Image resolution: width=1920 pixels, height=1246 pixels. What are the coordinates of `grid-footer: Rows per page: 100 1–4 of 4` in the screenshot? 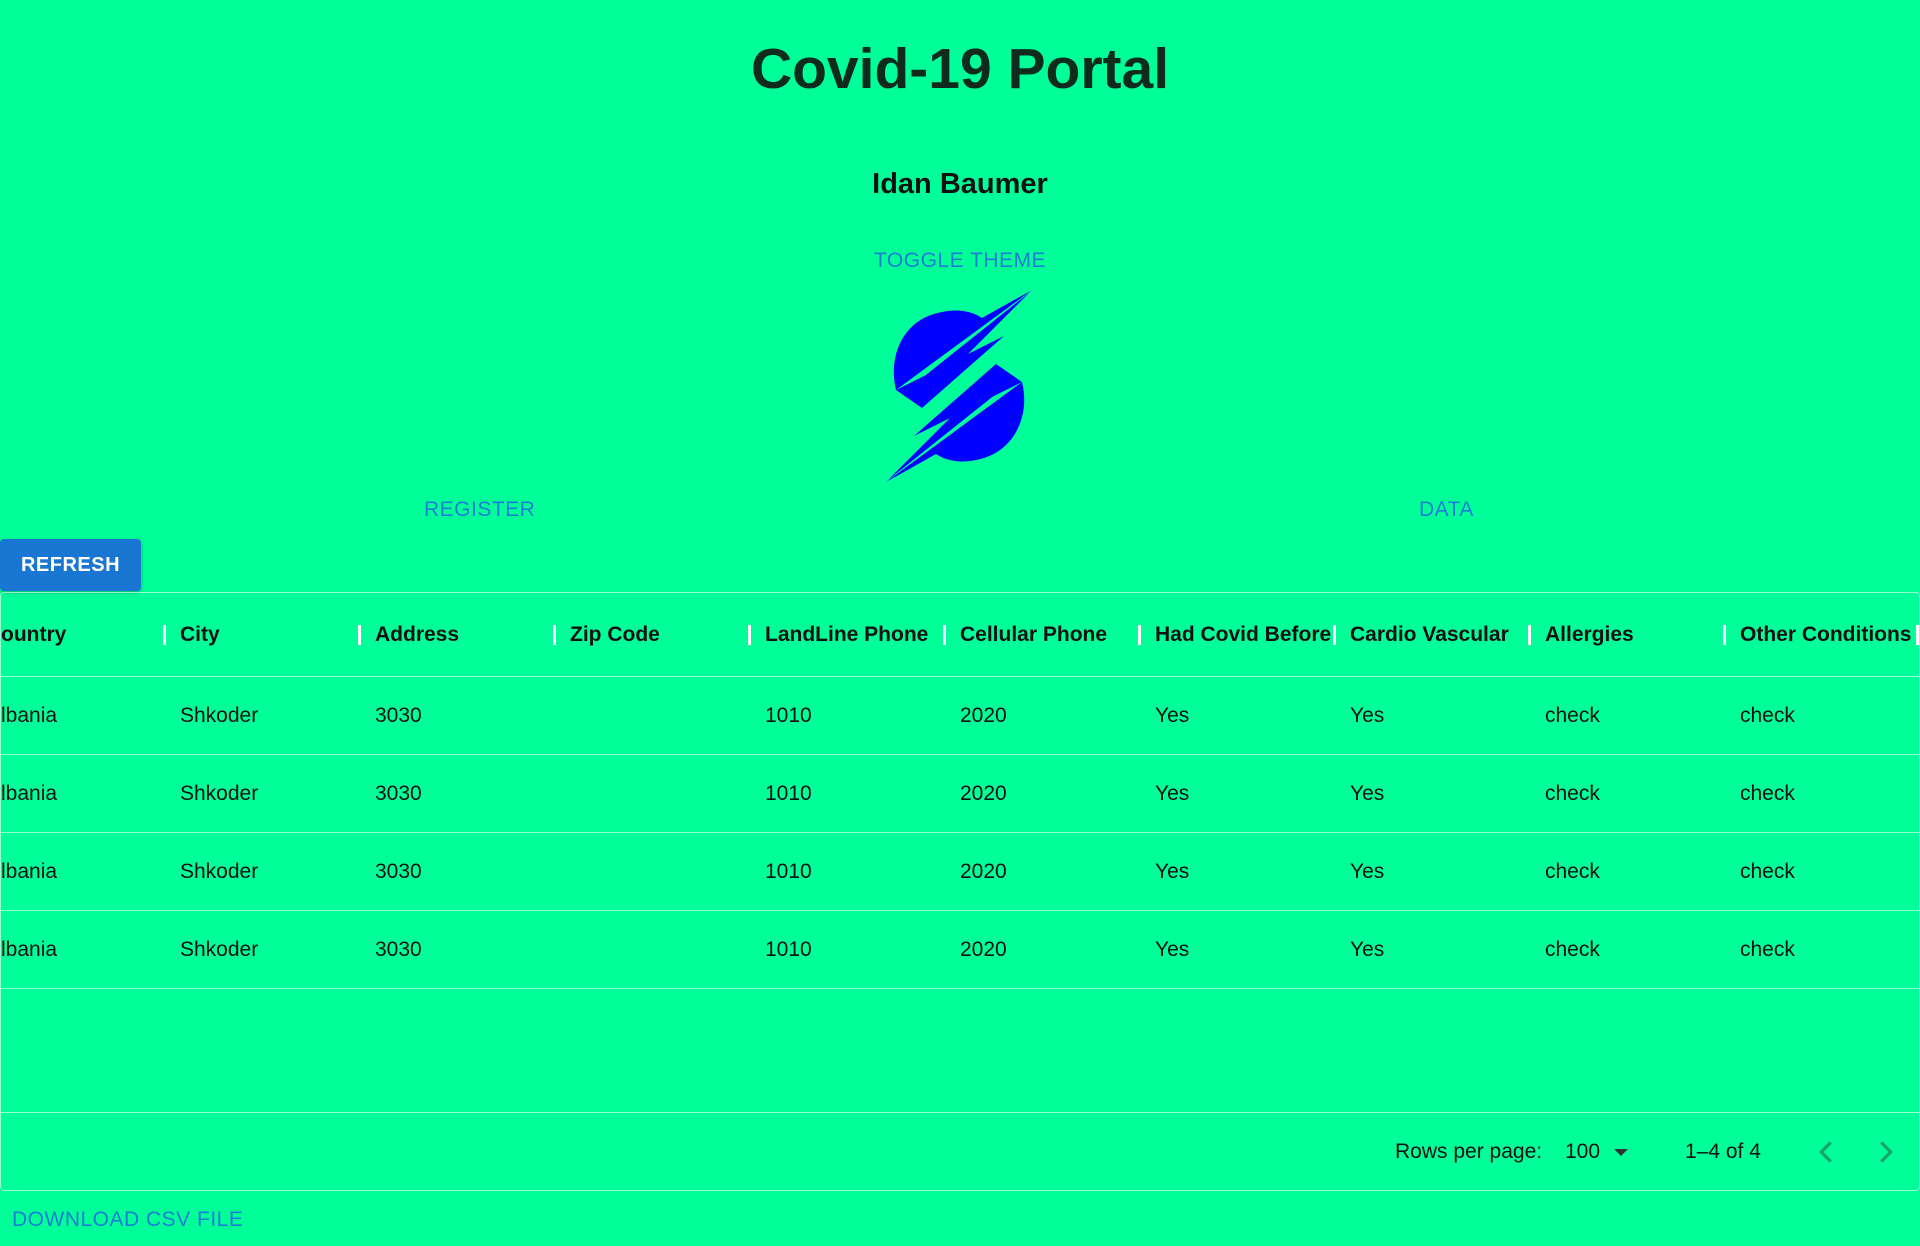 It's located at (960, 1151).